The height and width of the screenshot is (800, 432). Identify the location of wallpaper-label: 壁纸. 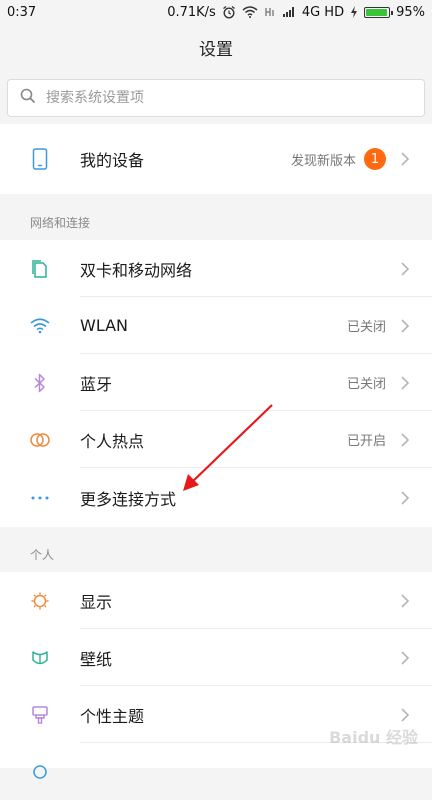
(96, 659).